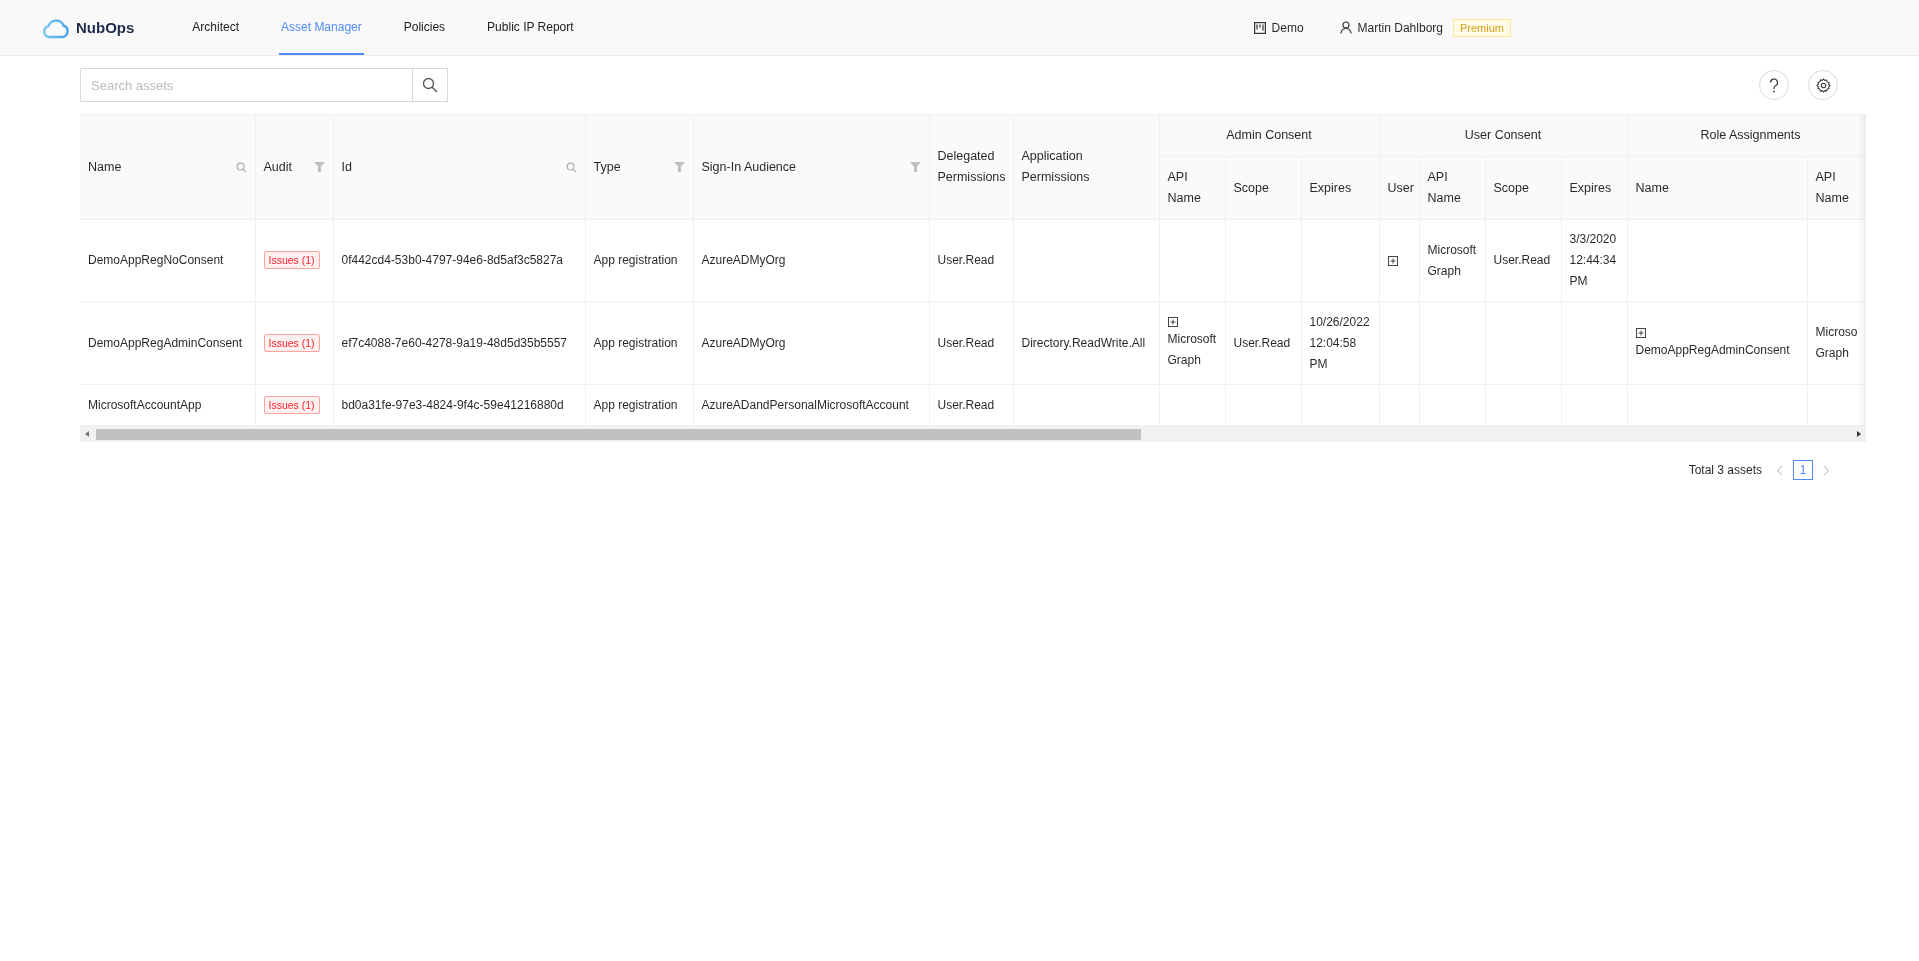 The image size is (1919, 961). I want to click on table-cell: DemoAppRegNoConsent, so click(167, 260).